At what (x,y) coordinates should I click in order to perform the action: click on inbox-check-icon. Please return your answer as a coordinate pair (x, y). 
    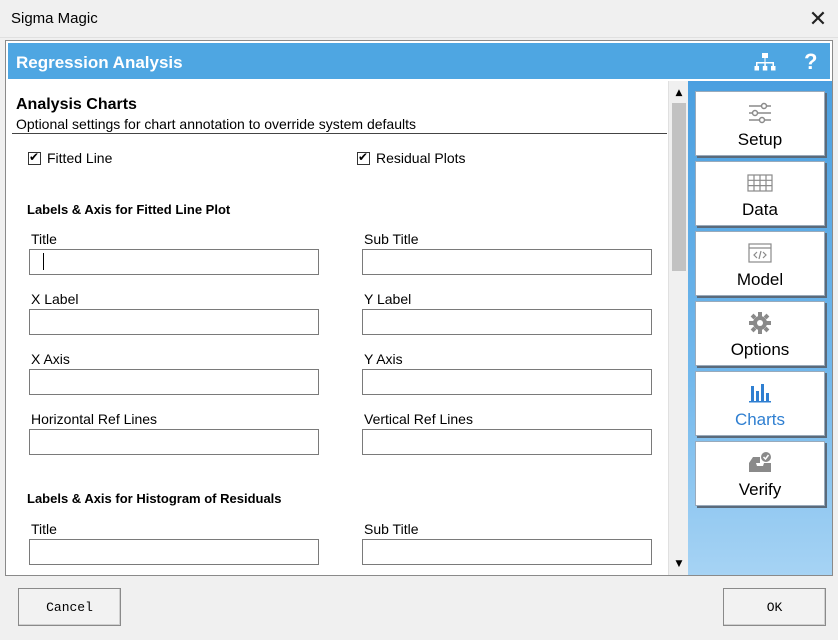
    Looking at the image, I should click on (760, 462).